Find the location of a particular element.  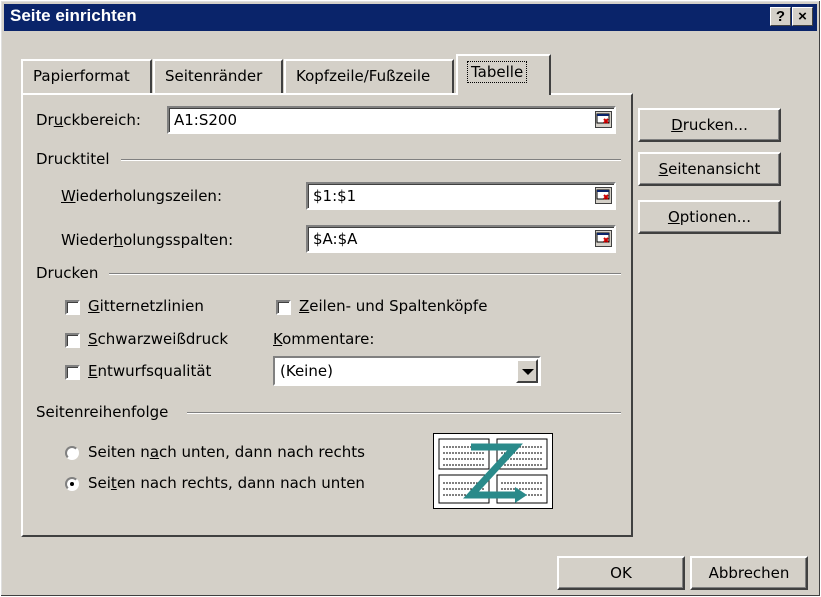

draft-quality-label: Entwurfsqualität is located at coordinates (150, 371).